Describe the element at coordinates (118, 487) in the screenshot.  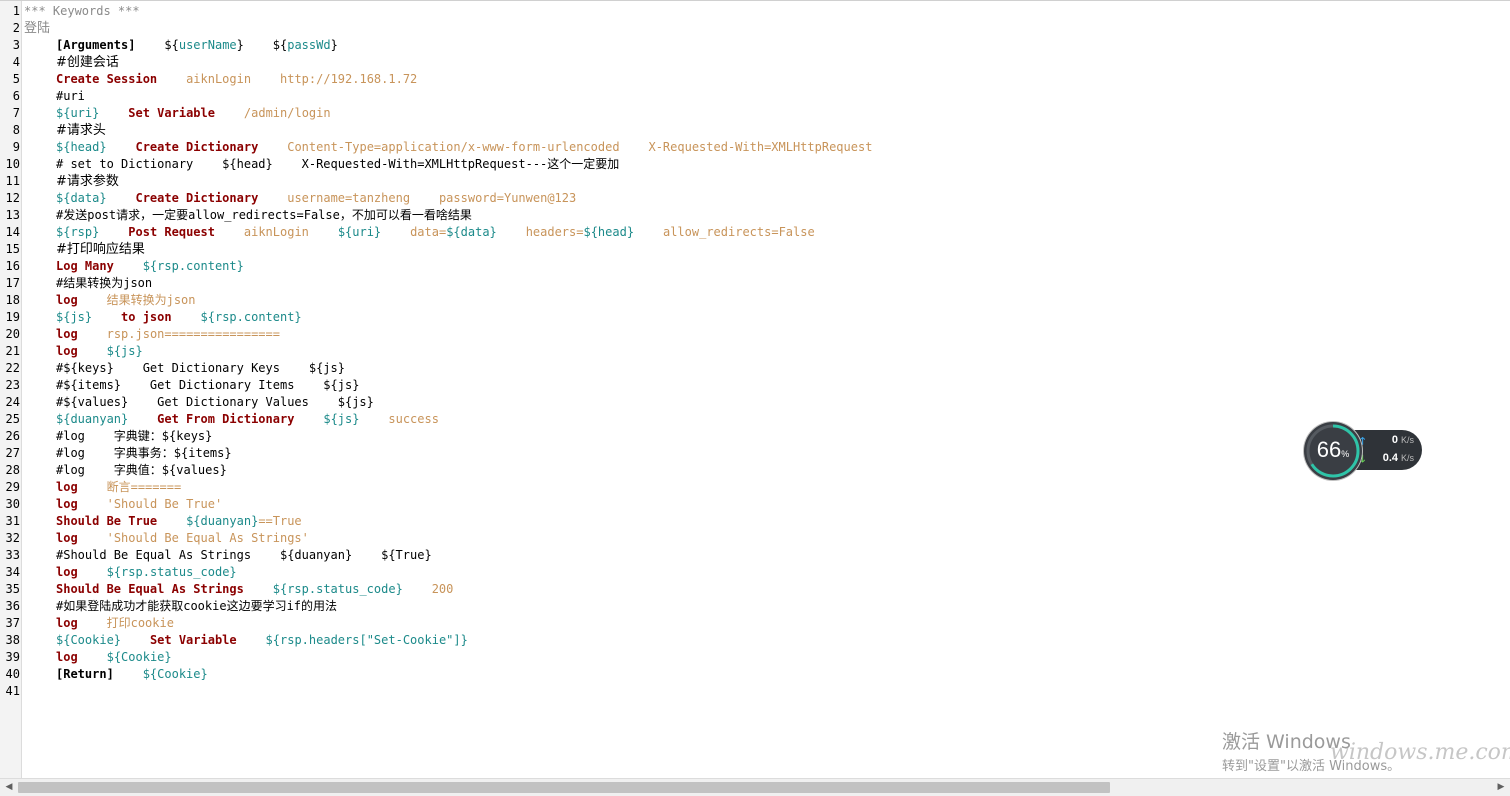
I see `line-code: log 断言=======` at that location.